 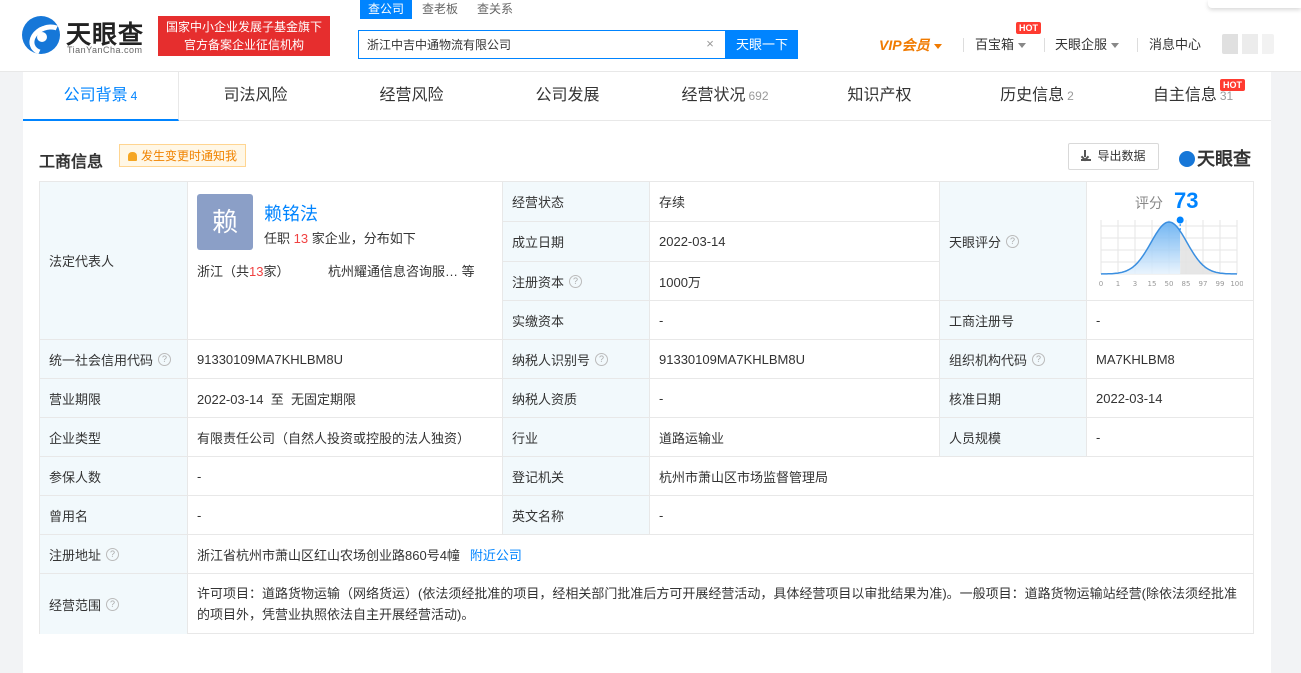 I want to click on score-tick-label: 85, so click(x=1186, y=284).